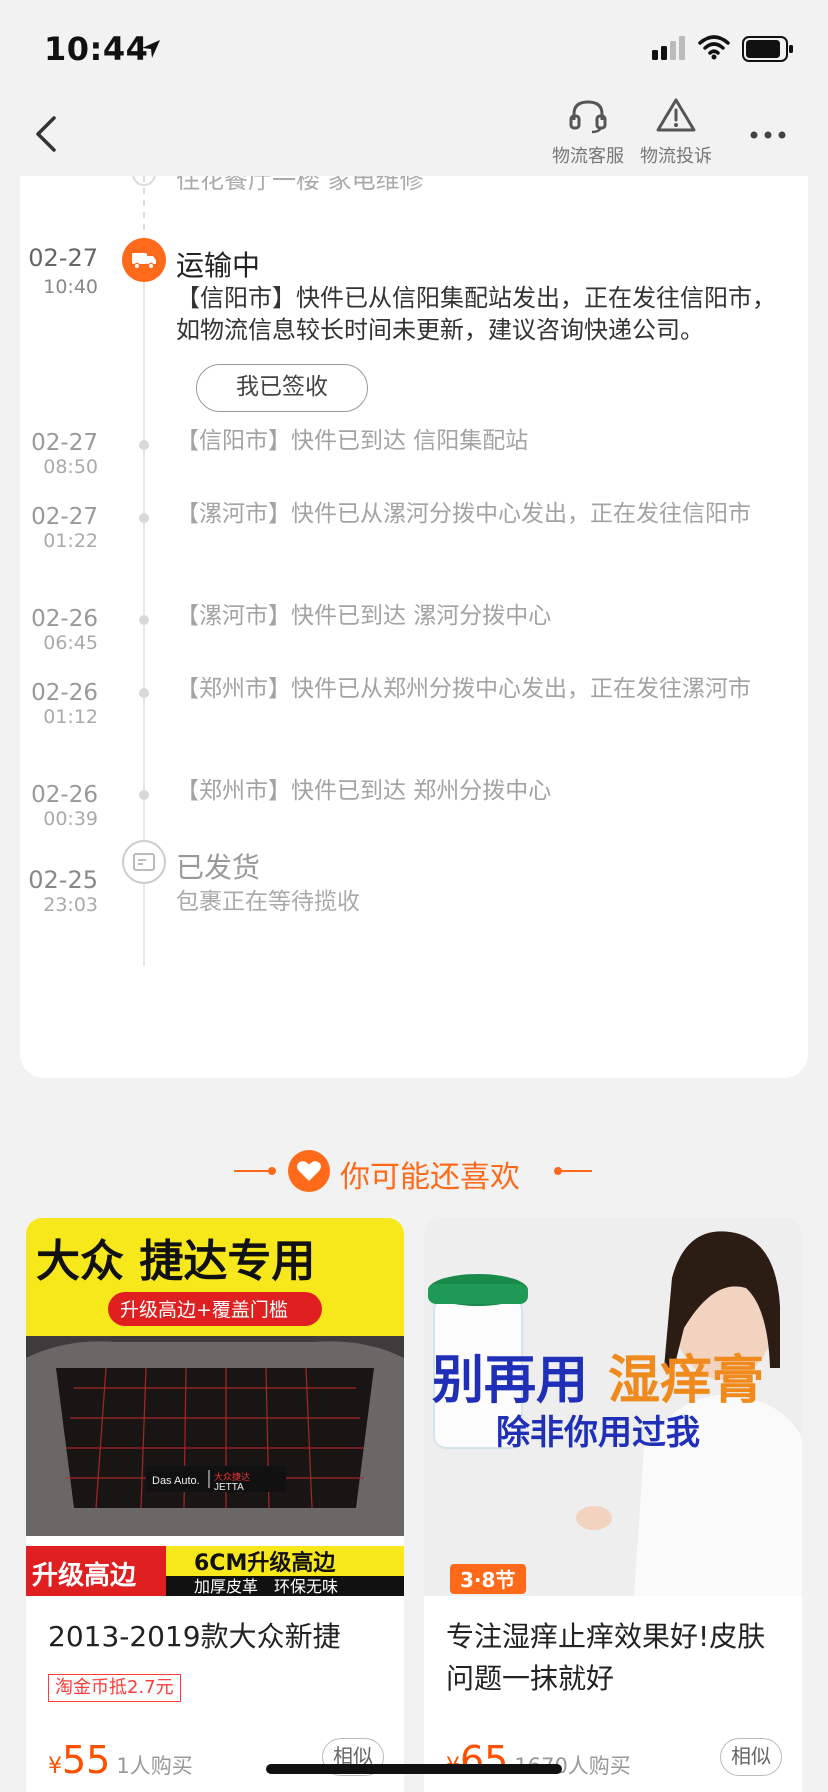 Image resolution: width=828 pixels, height=1792 pixels. What do you see at coordinates (70, 541) in the screenshot?
I see `event-time: 01:22` at bounding box center [70, 541].